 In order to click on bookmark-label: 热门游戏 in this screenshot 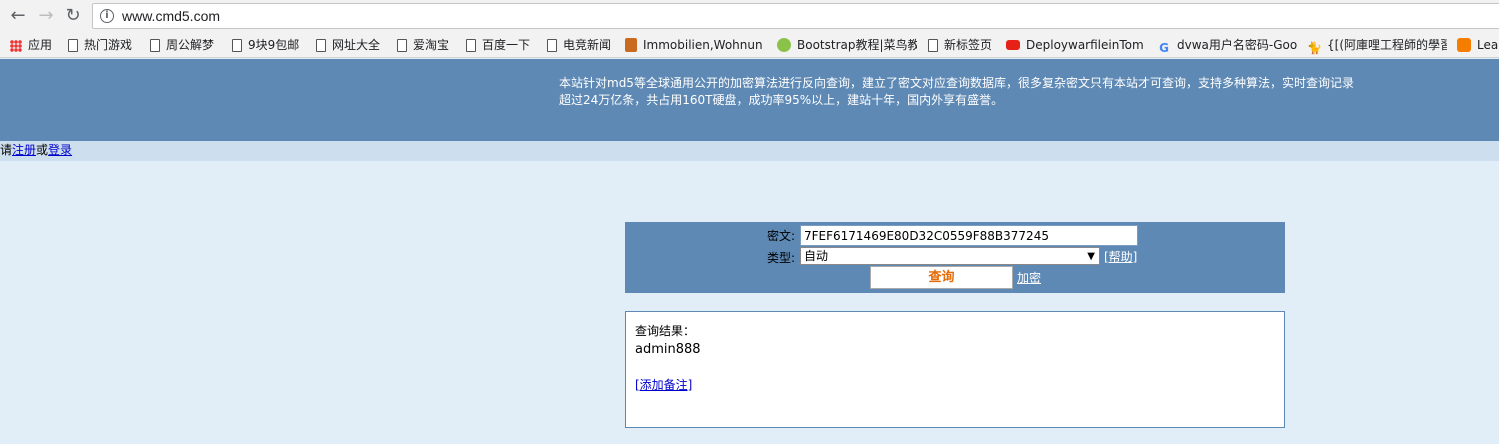, I will do `click(108, 45)`.